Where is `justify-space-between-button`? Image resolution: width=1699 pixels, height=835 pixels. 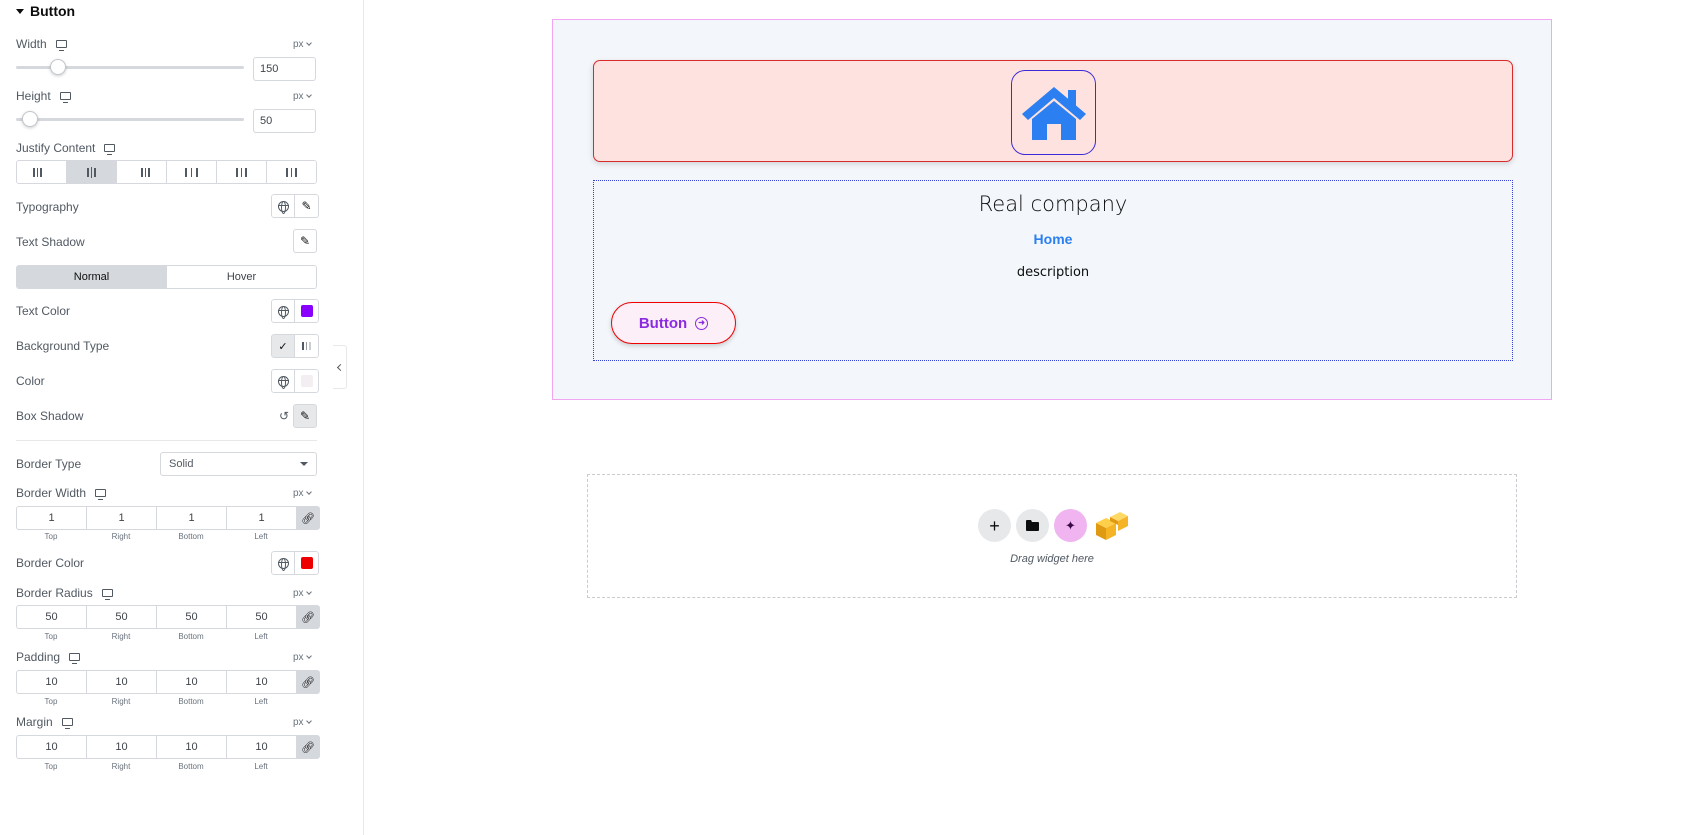
justify-space-between-button is located at coordinates (192, 172).